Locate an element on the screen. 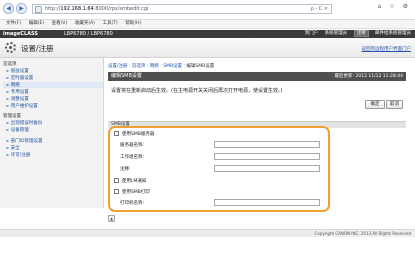  portal-link: 返回到远程用户界面门户 is located at coordinates (387, 49).